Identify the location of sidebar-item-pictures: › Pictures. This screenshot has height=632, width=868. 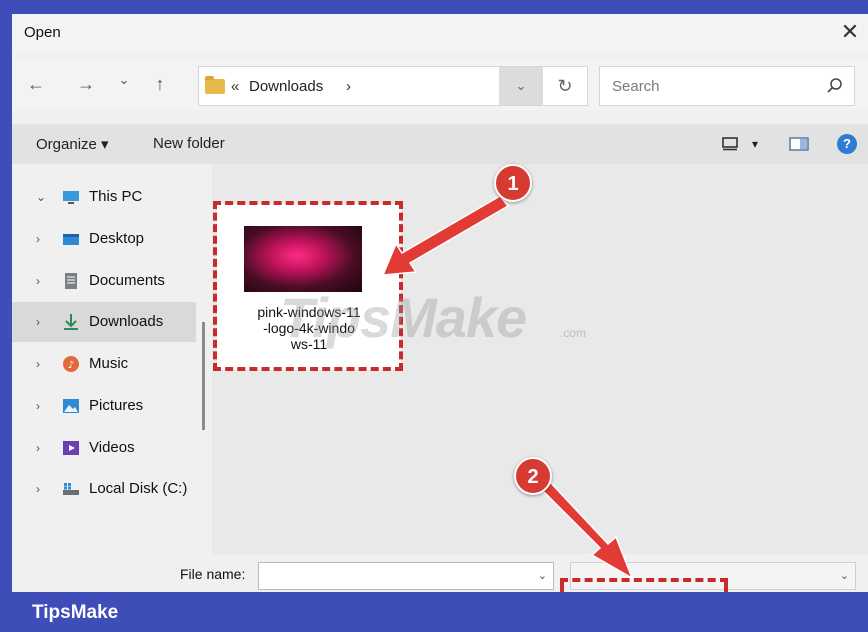
(104, 406).